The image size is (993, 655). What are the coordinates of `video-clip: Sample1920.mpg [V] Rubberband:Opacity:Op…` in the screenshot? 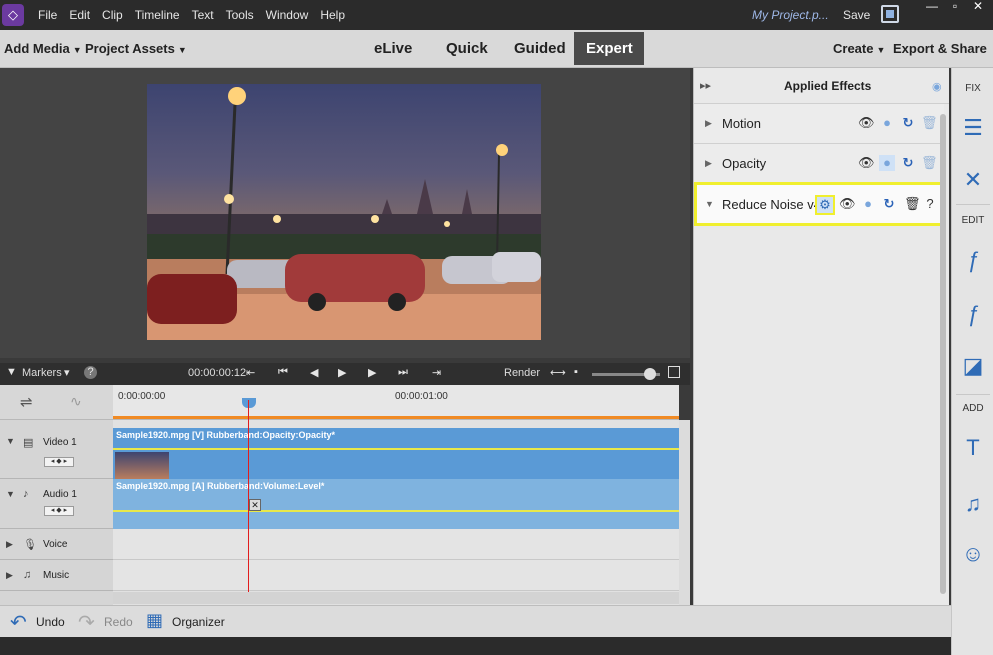 It's located at (396, 453).